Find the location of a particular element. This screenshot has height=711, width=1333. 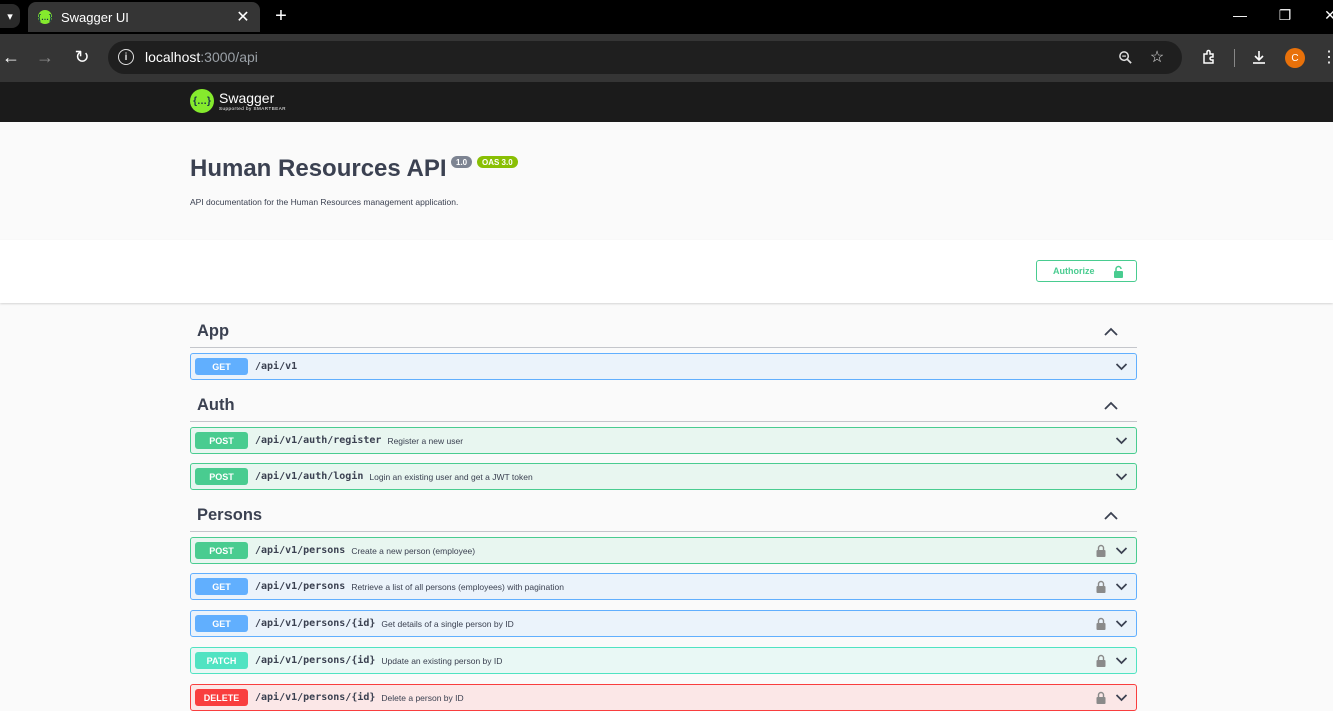

operation-summary: Update an existing person by ID is located at coordinates (442, 660).